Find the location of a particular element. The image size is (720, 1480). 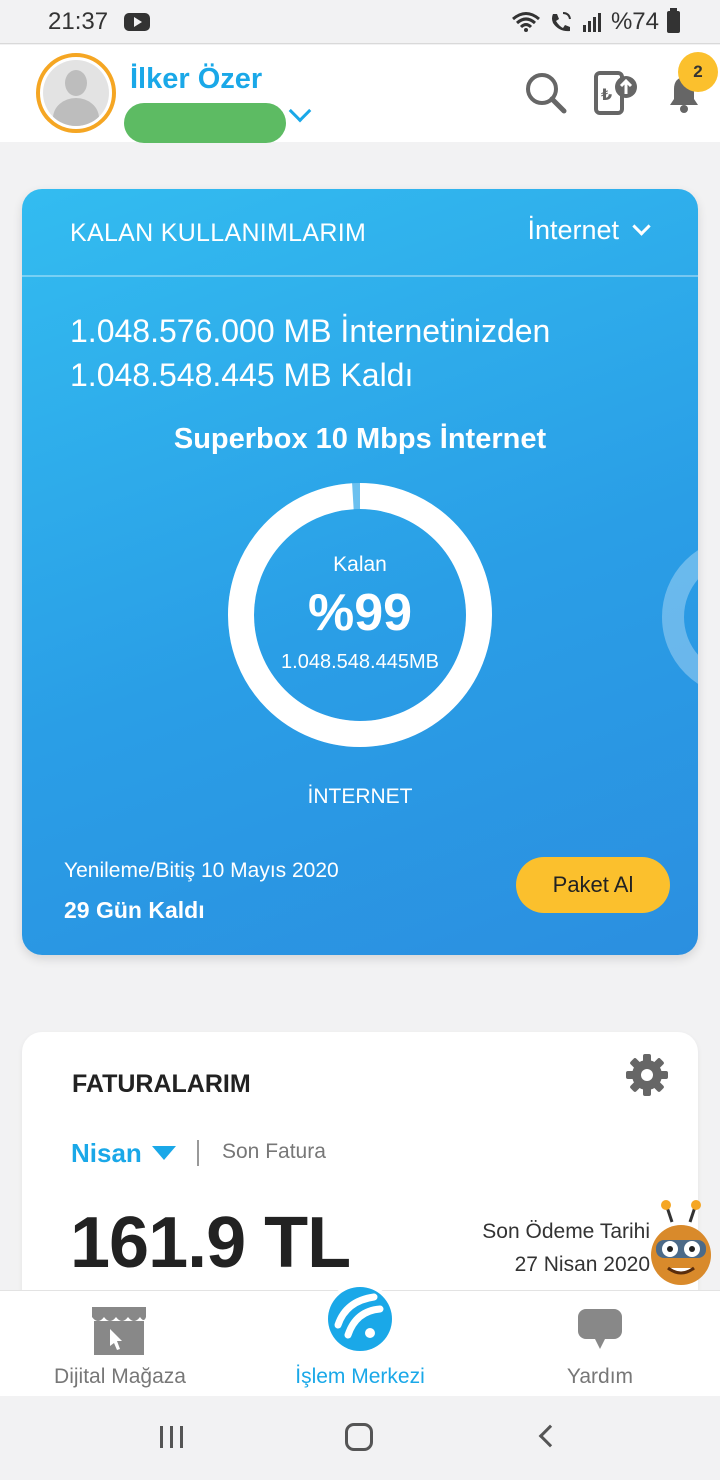

search-icon is located at coordinates (546, 93).